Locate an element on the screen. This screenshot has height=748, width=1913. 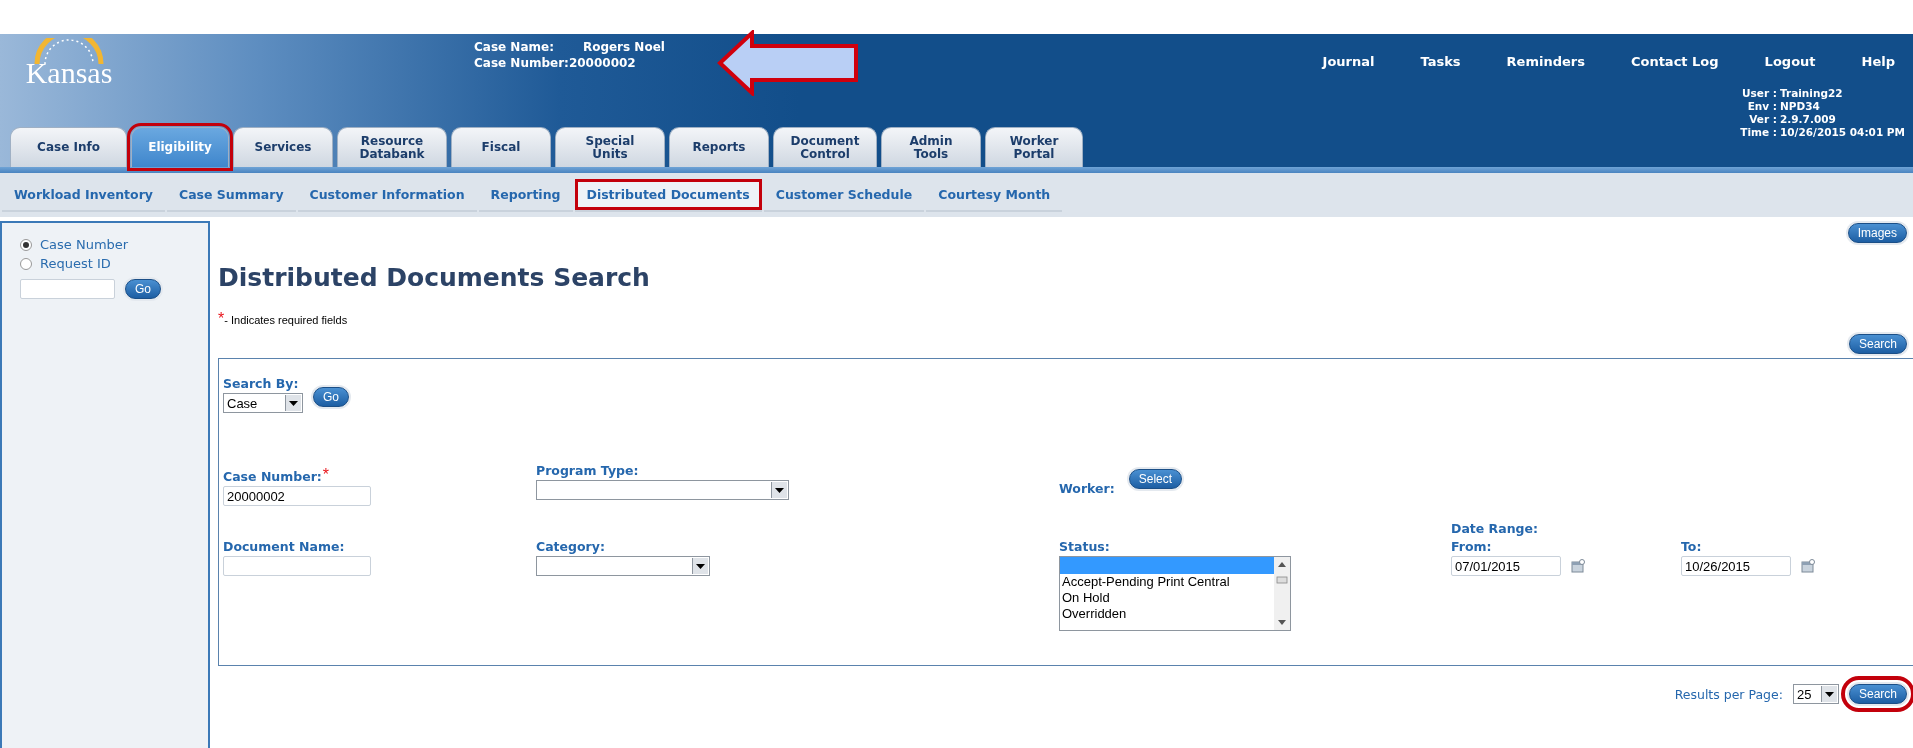
field-label: From: is located at coordinates (1471, 546).